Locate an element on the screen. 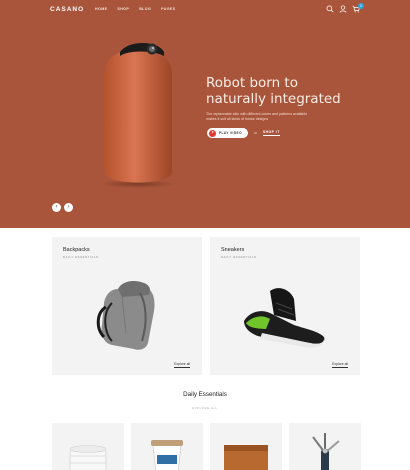  search-icon is located at coordinates (330, 9).